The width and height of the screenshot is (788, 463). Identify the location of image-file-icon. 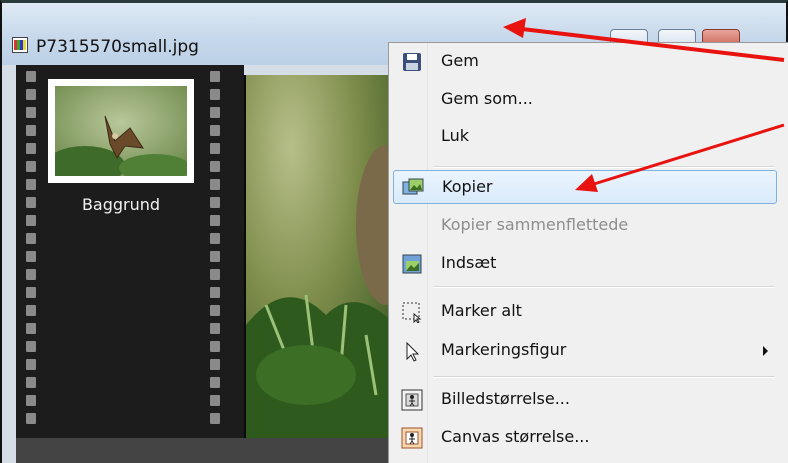
(20, 45).